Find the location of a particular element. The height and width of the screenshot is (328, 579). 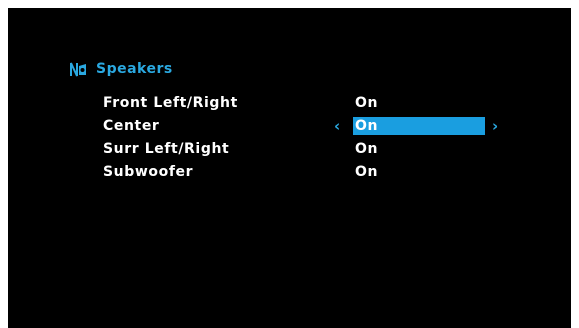

menu-title: Speakers is located at coordinates (134, 69).